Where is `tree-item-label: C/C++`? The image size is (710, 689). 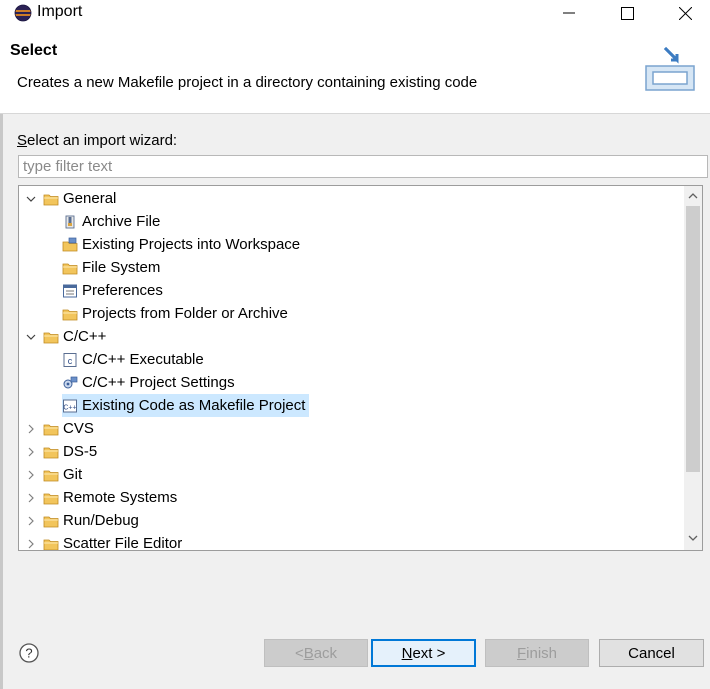
tree-item-label: C/C++ is located at coordinates (85, 336).